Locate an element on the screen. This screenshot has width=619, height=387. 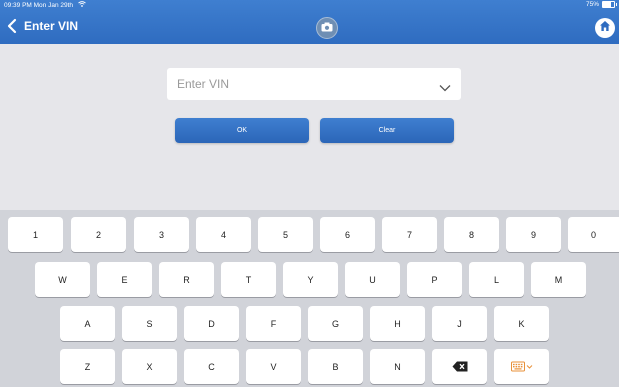
key: 5 is located at coordinates (285, 234).